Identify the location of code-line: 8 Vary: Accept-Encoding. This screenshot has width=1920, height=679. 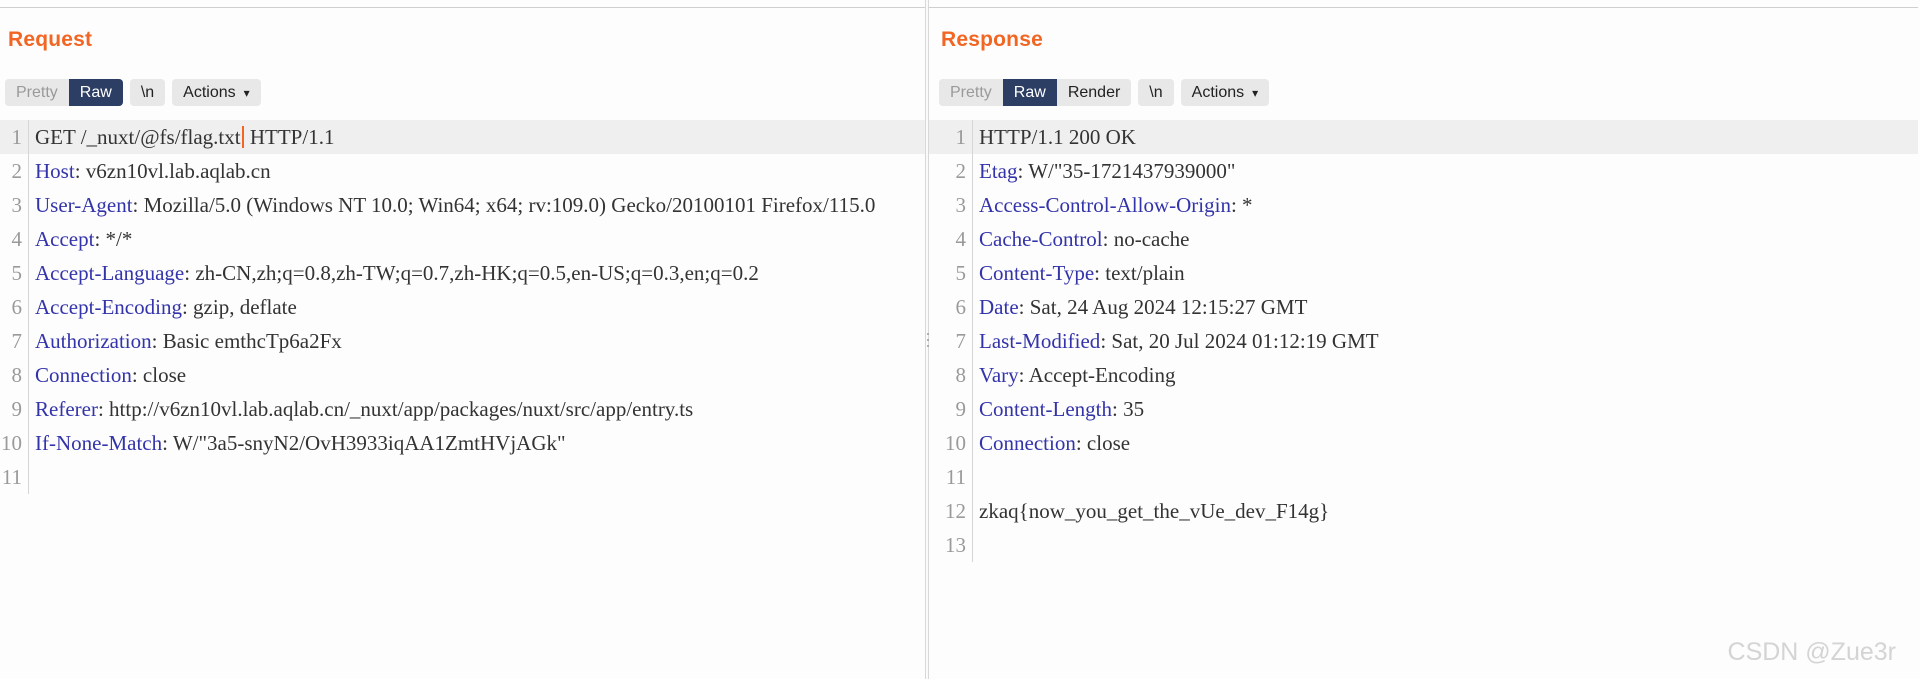
(1423, 375).